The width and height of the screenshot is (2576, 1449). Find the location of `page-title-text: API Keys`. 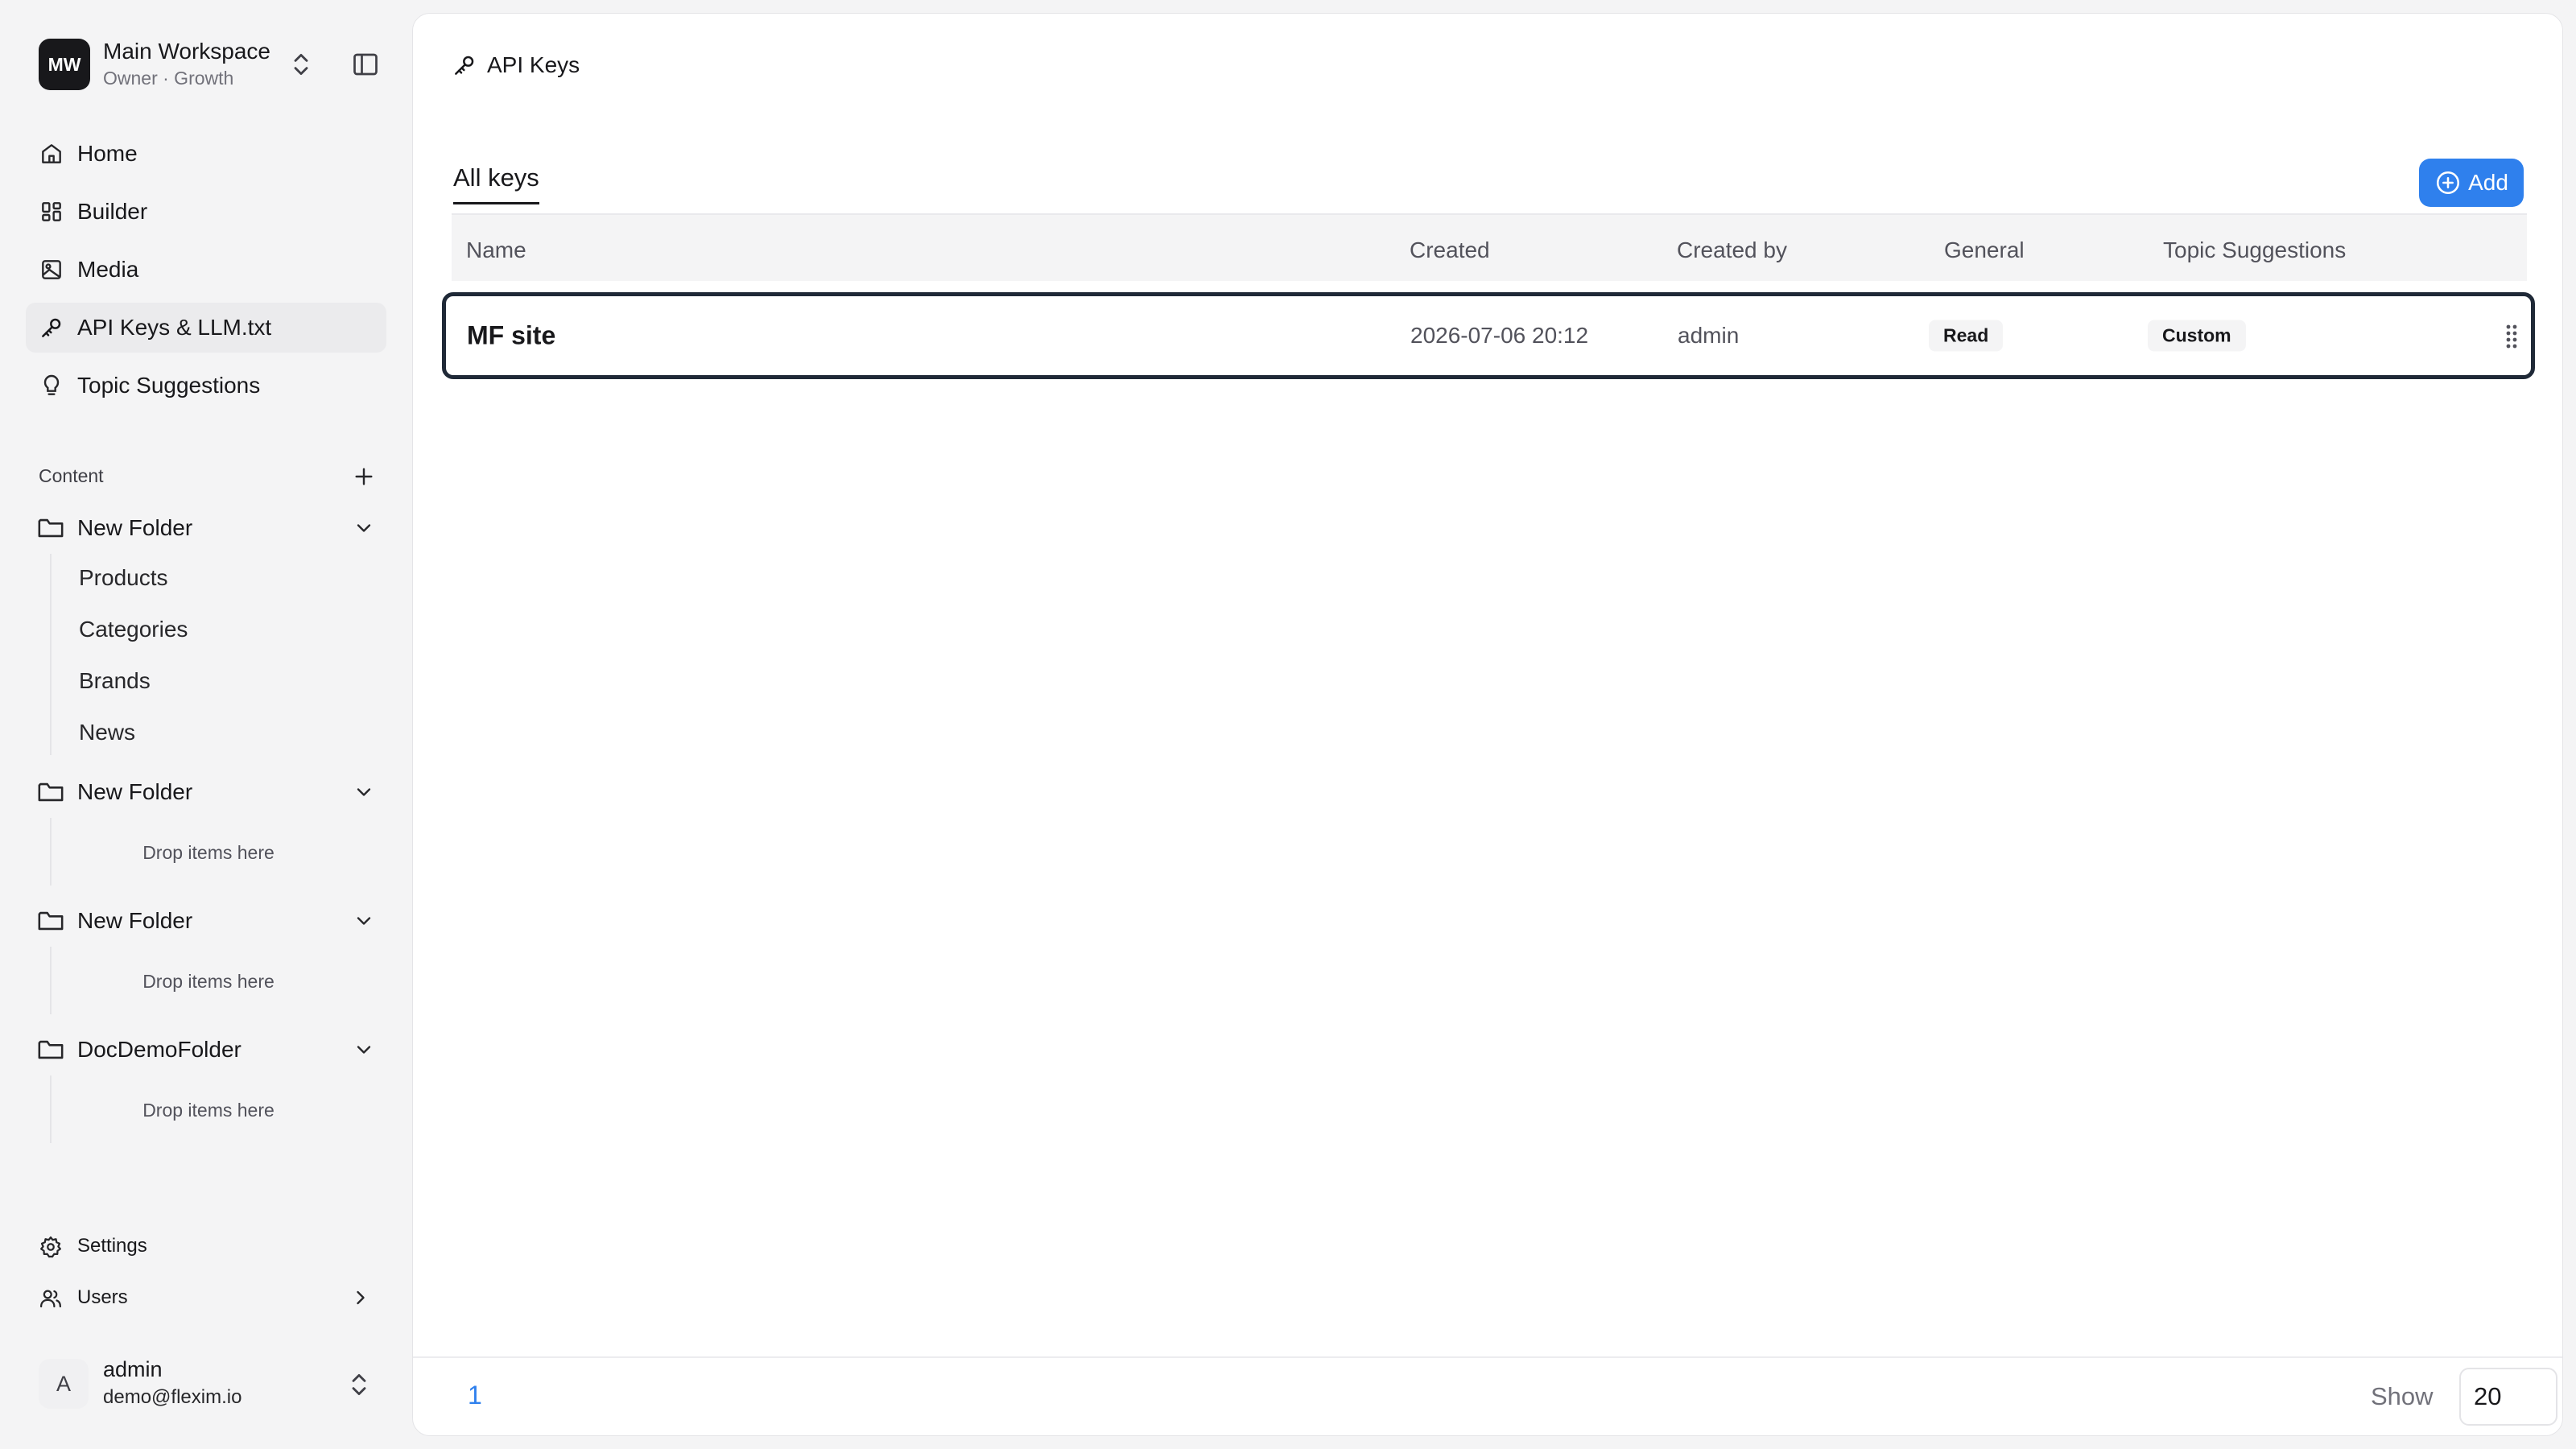

page-title-text: API Keys is located at coordinates (533, 64).